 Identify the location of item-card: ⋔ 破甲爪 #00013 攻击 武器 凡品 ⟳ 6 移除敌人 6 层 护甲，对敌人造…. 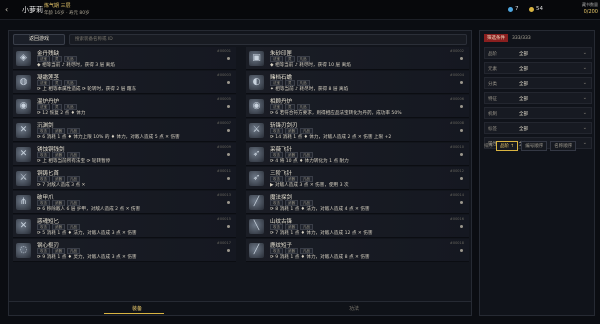
(124, 202).